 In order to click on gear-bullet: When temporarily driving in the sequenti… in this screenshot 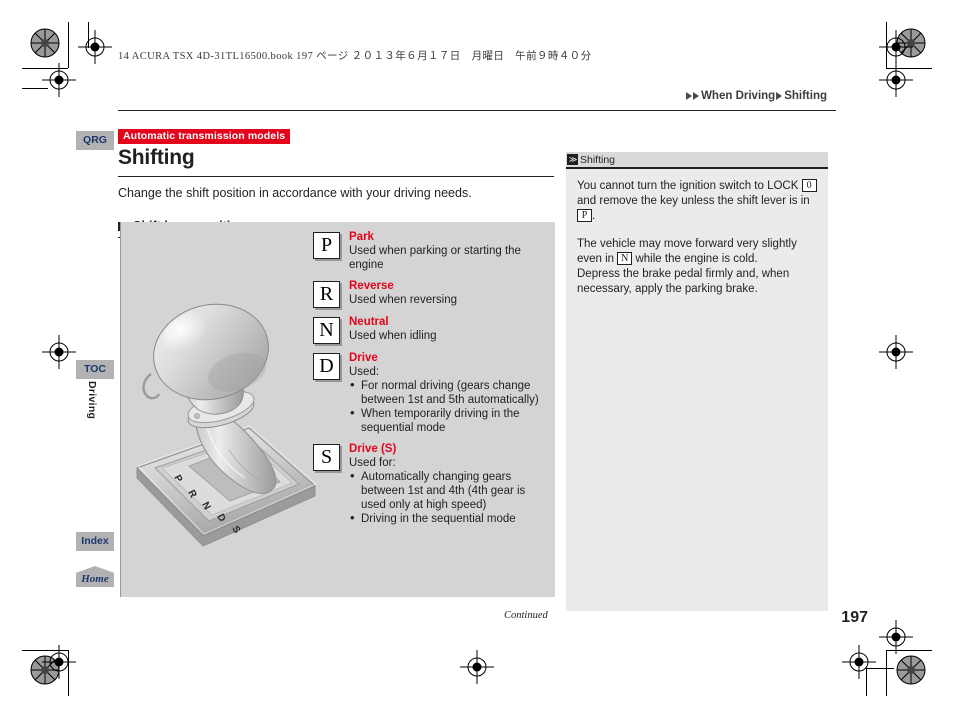, I will do `click(450, 420)`.